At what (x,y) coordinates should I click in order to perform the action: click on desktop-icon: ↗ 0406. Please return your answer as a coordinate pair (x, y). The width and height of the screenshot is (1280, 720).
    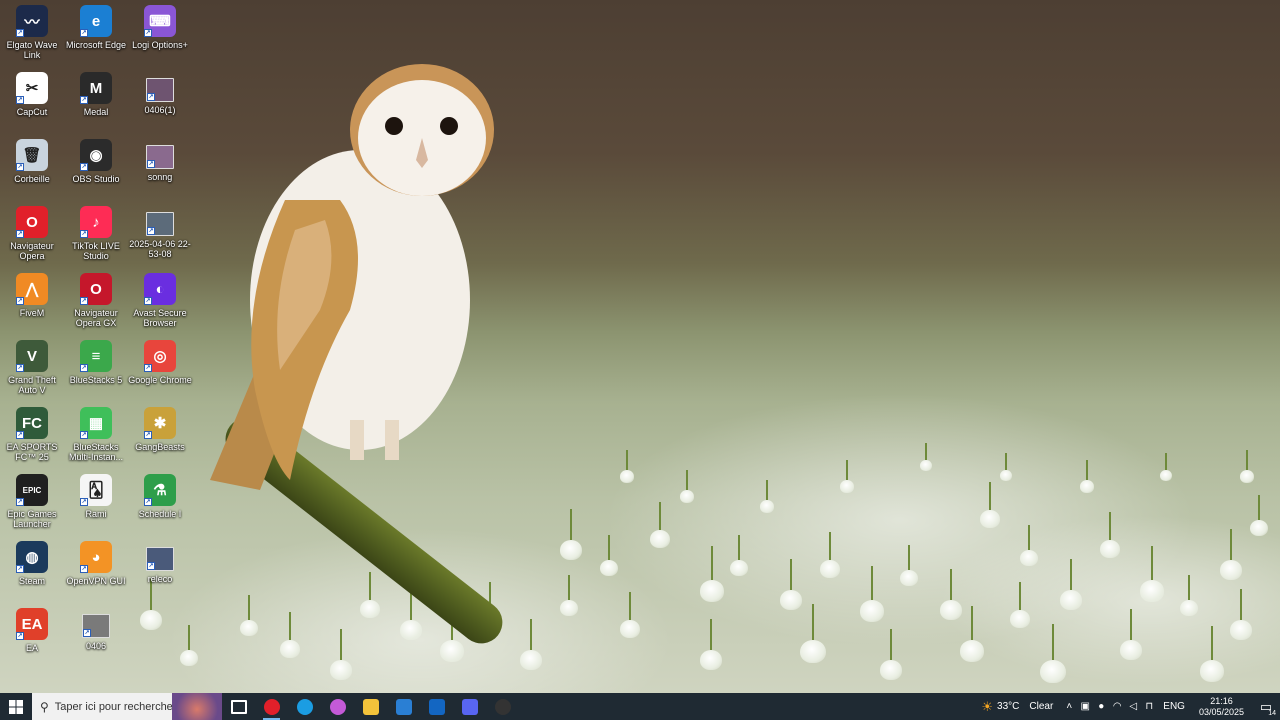
    Looking at the image, I should click on (96, 629).